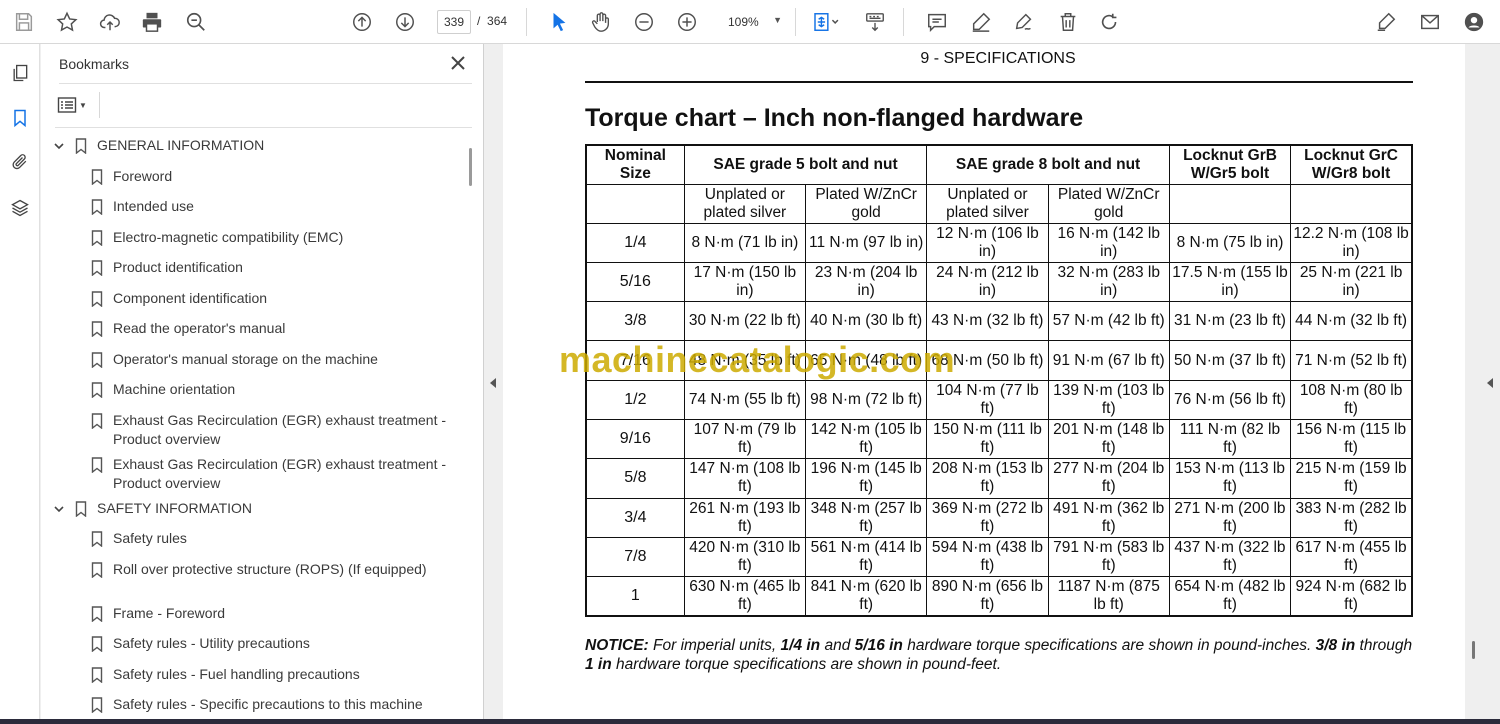 The width and height of the screenshot is (1500, 724). What do you see at coordinates (1230, 360) in the screenshot?
I see `torque-cell: 50 N·m (37 lb ft)` at bounding box center [1230, 360].